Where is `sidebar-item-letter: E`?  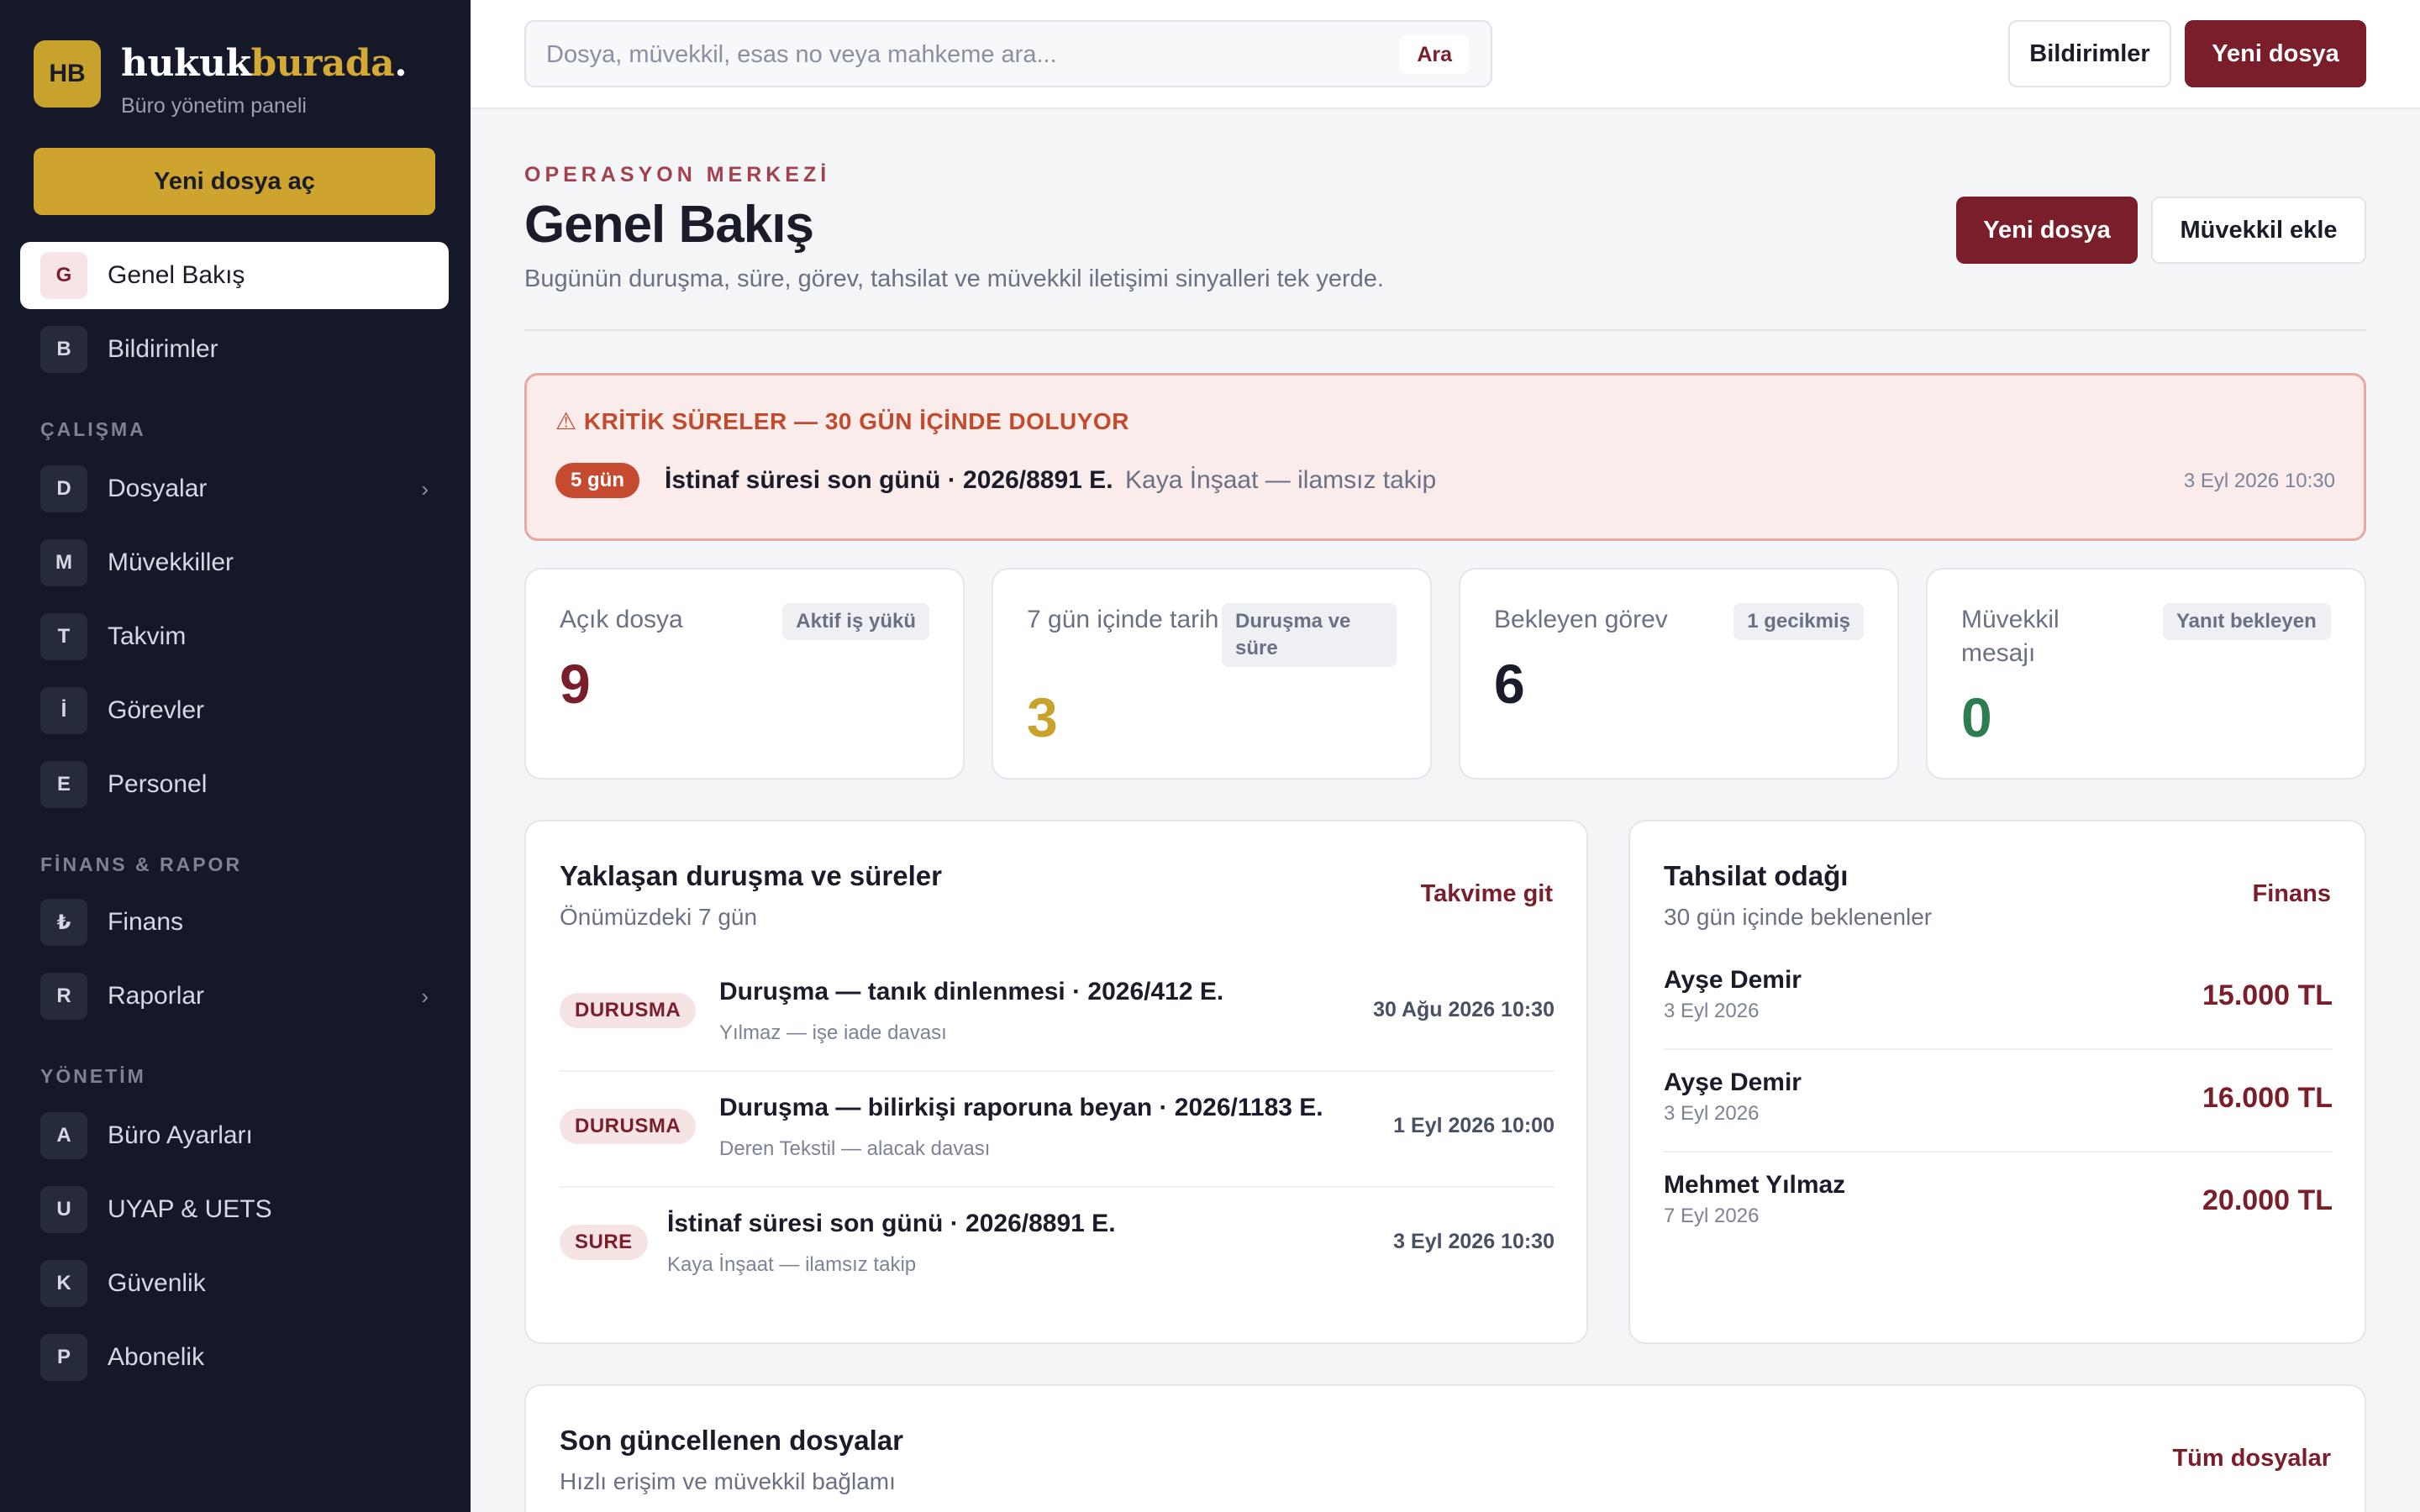
sidebar-item-letter: E is located at coordinates (64, 784).